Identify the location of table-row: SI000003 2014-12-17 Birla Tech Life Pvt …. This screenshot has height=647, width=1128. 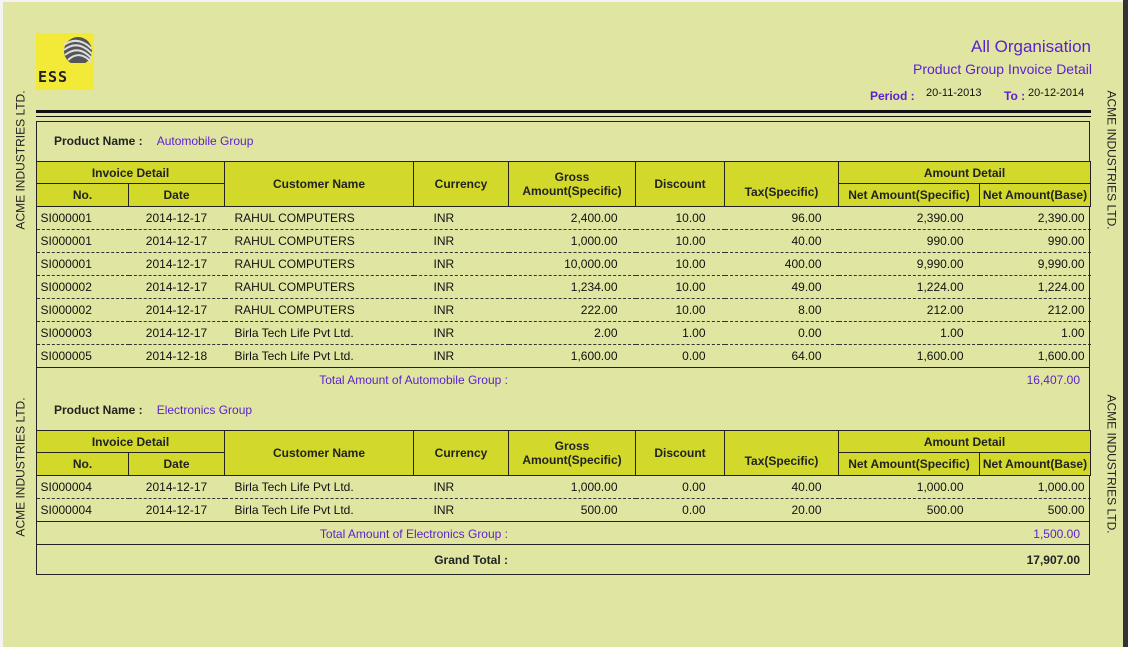
(563, 333).